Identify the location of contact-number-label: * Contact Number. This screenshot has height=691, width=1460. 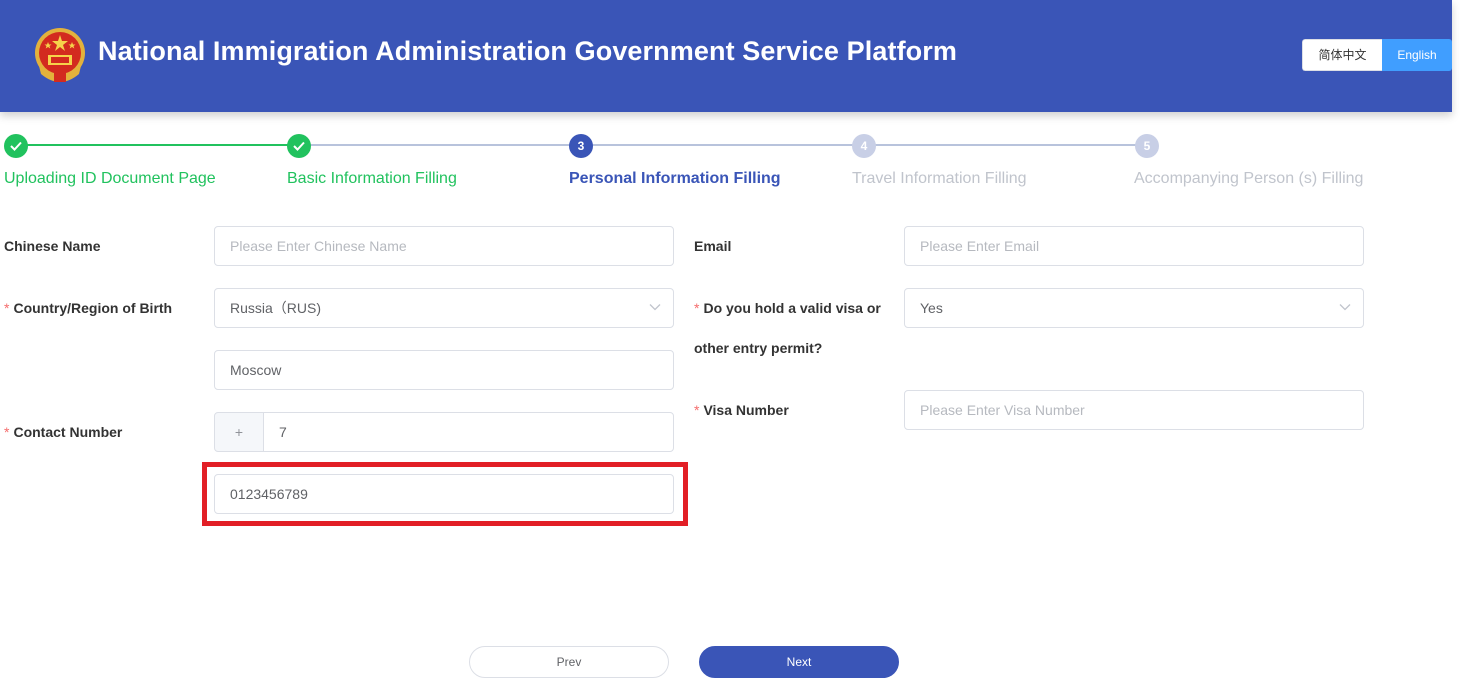
(63, 432).